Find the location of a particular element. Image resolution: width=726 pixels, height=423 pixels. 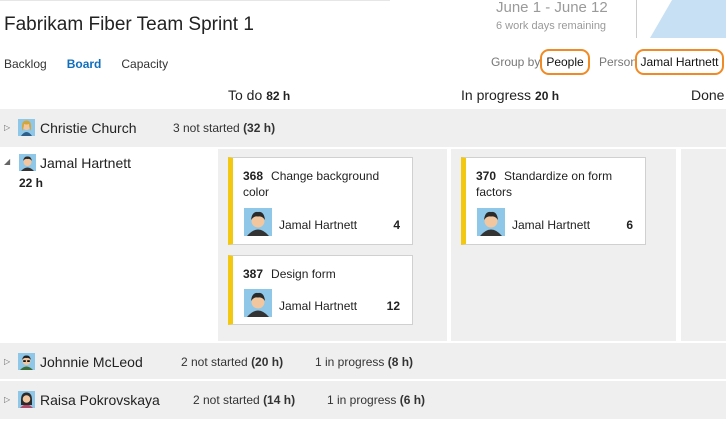

swimlane-person-name: Johnnie McLeod is located at coordinates (91, 362).